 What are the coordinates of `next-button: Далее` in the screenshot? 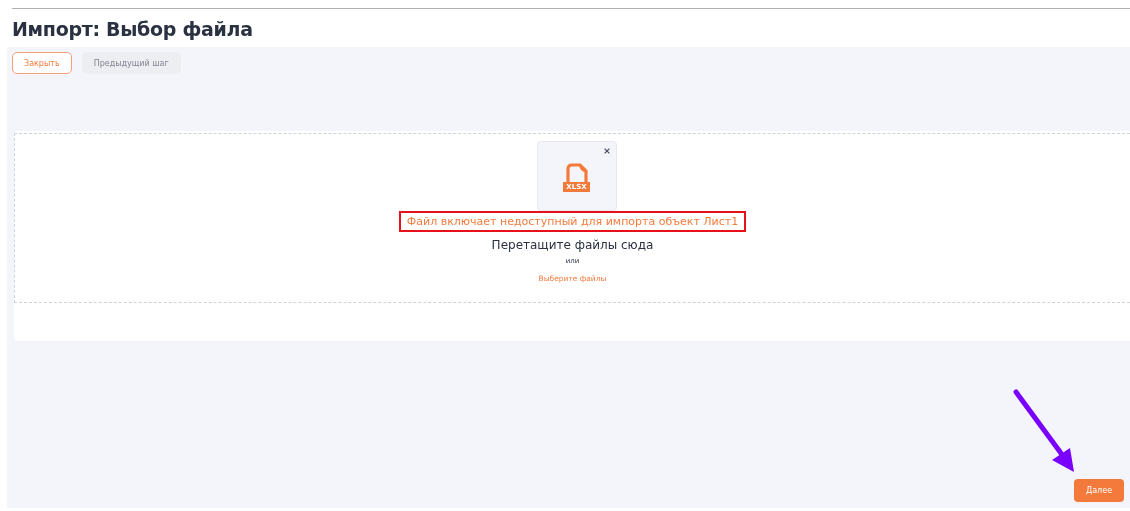 It's located at (1099, 490).